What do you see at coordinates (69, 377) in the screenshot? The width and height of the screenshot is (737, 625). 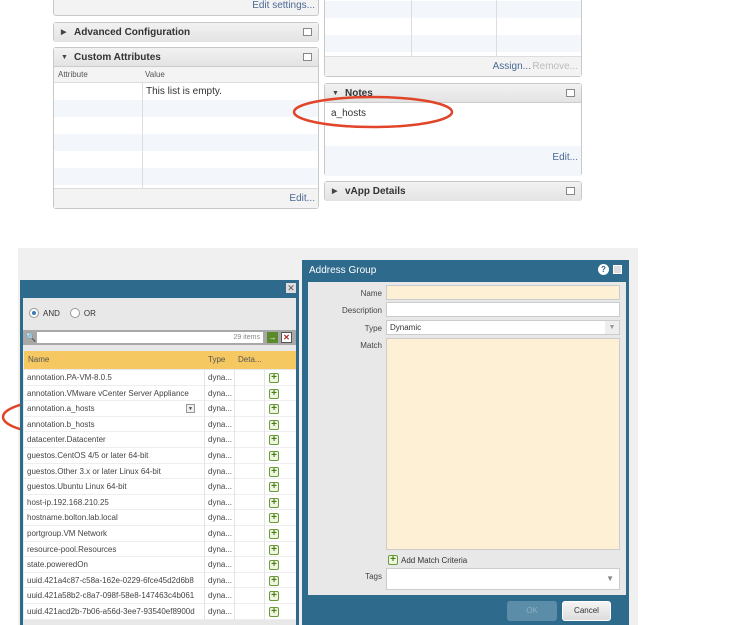 I see `row-name: annotation.PA-VM-8.0.5` at bounding box center [69, 377].